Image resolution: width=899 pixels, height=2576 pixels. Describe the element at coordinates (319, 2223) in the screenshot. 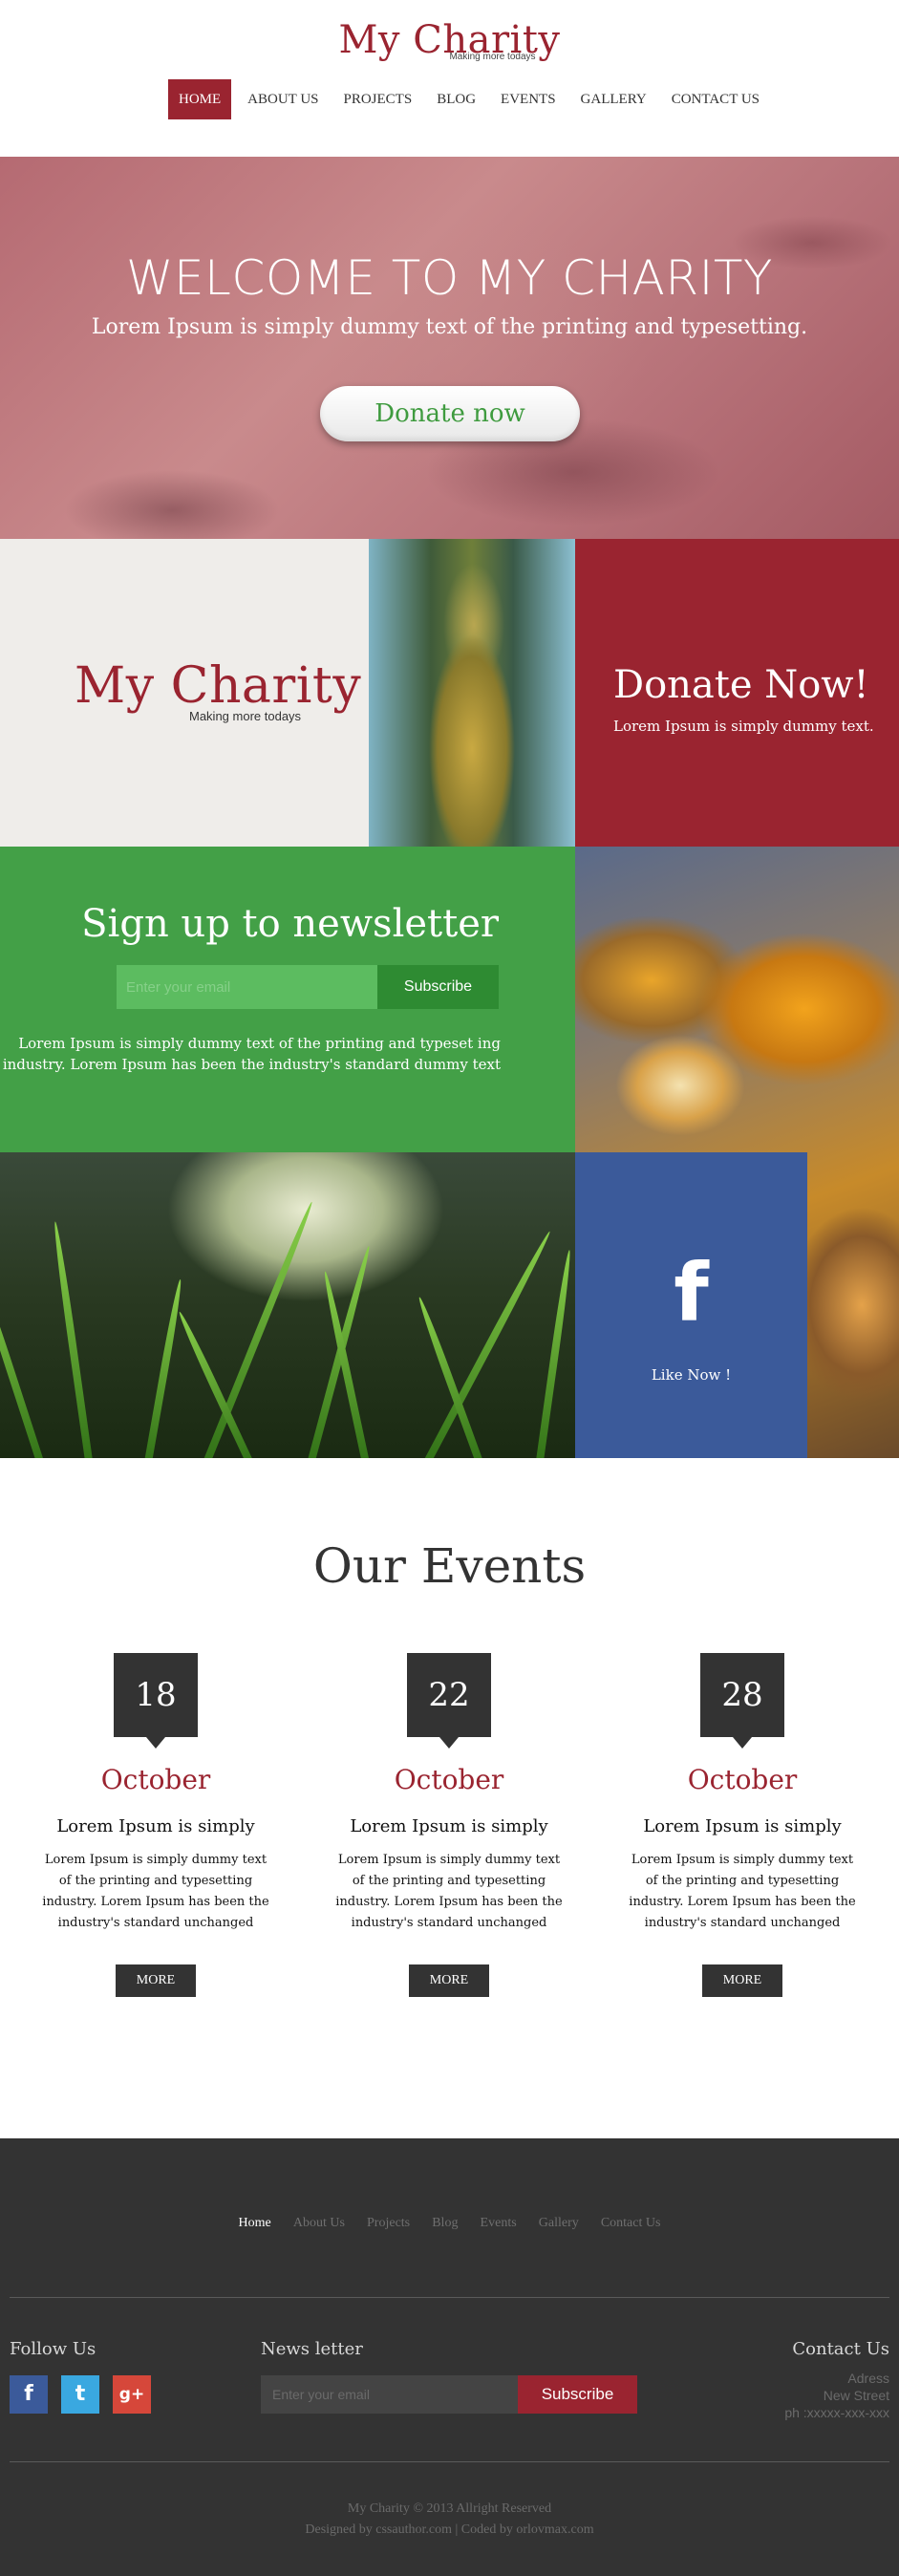

I see `footer-nav-about-us: About Us` at that location.